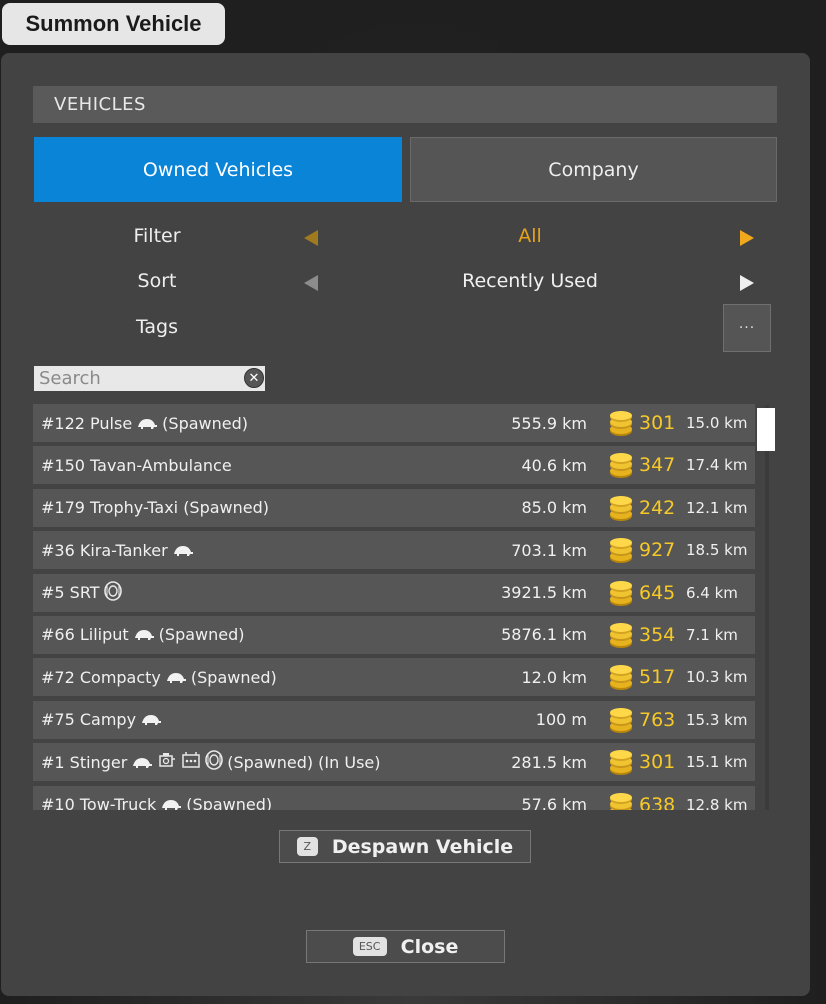  What do you see at coordinates (394, 550) in the screenshot?
I see `vehicle-row: #36 Kira-Tanker 703.1 km 927 18.5 km` at bounding box center [394, 550].